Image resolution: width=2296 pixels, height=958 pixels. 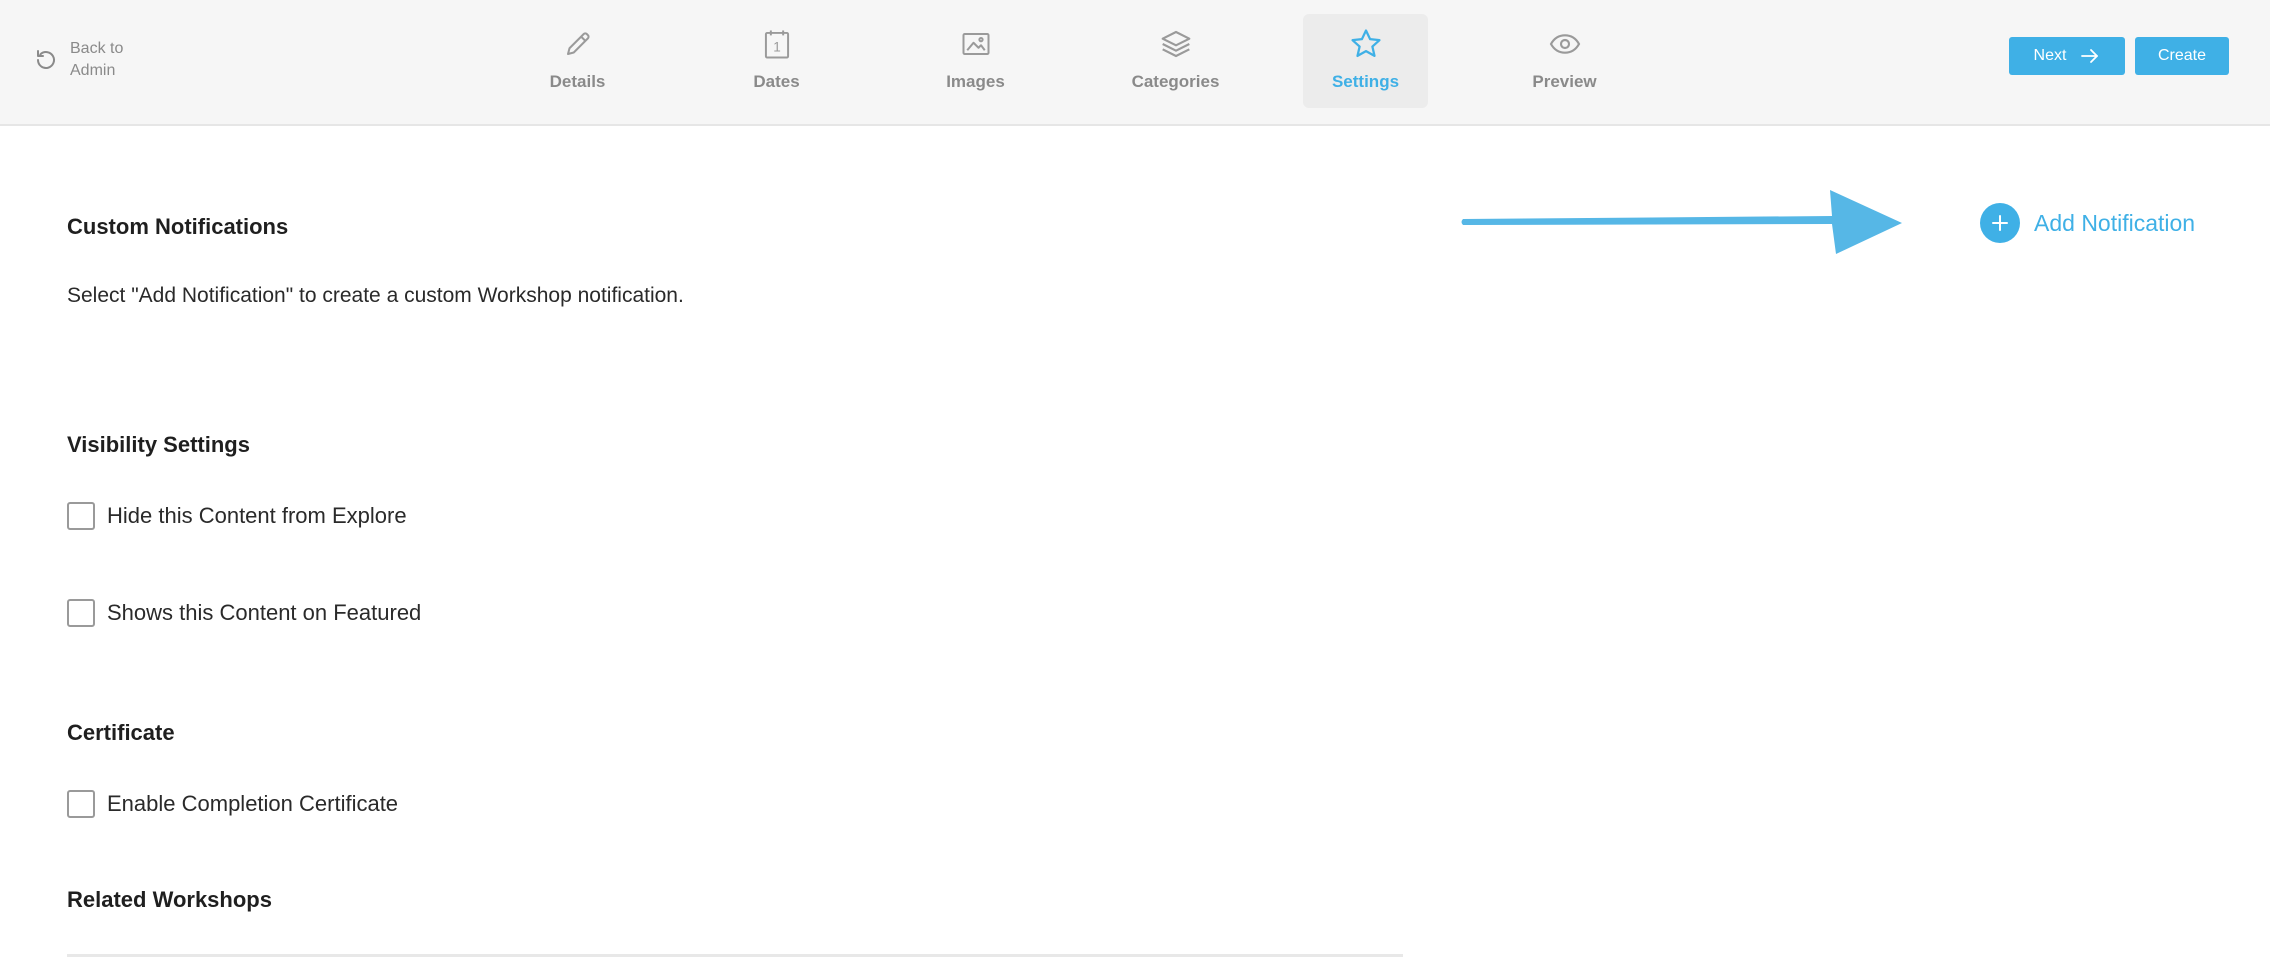 I want to click on tab-details: Details, so click(x=577, y=61).